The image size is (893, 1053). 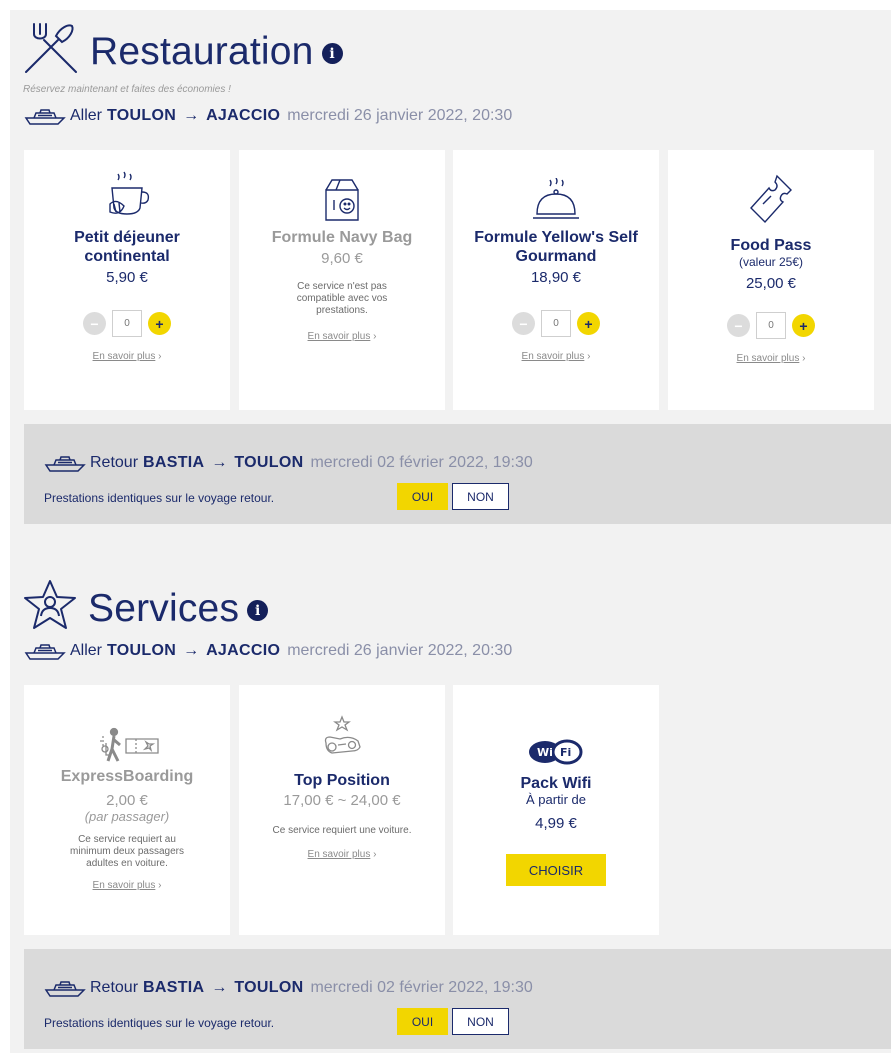 What do you see at coordinates (556, 799) in the screenshot?
I see `card-subtitle: À partir de` at bounding box center [556, 799].